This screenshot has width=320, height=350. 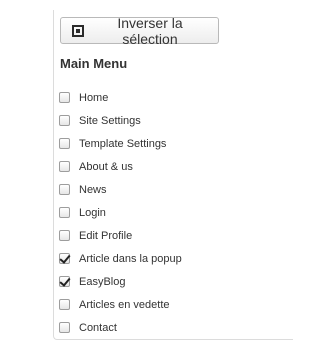 I want to click on menu-item-edit-profile: Edit Profile, so click(x=120, y=235).